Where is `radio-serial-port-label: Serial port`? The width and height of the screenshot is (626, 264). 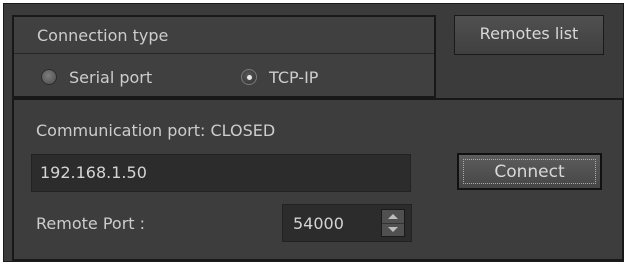 radio-serial-port-label: Serial port is located at coordinates (111, 77).